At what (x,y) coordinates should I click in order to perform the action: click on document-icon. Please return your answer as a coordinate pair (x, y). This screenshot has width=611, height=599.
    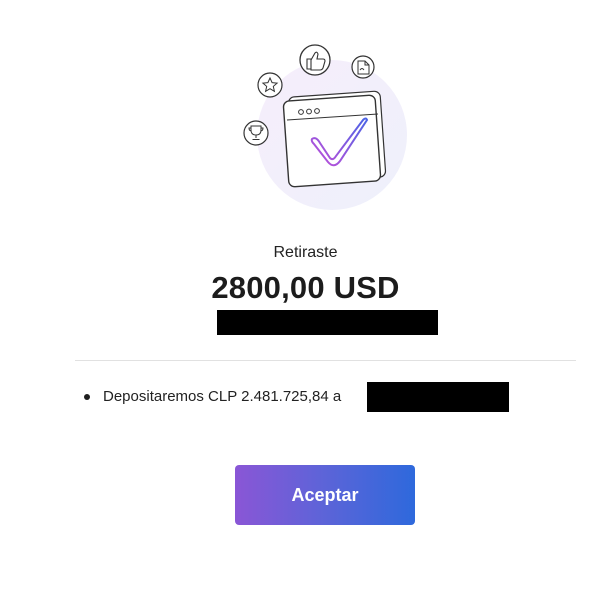
    Looking at the image, I should click on (363, 67).